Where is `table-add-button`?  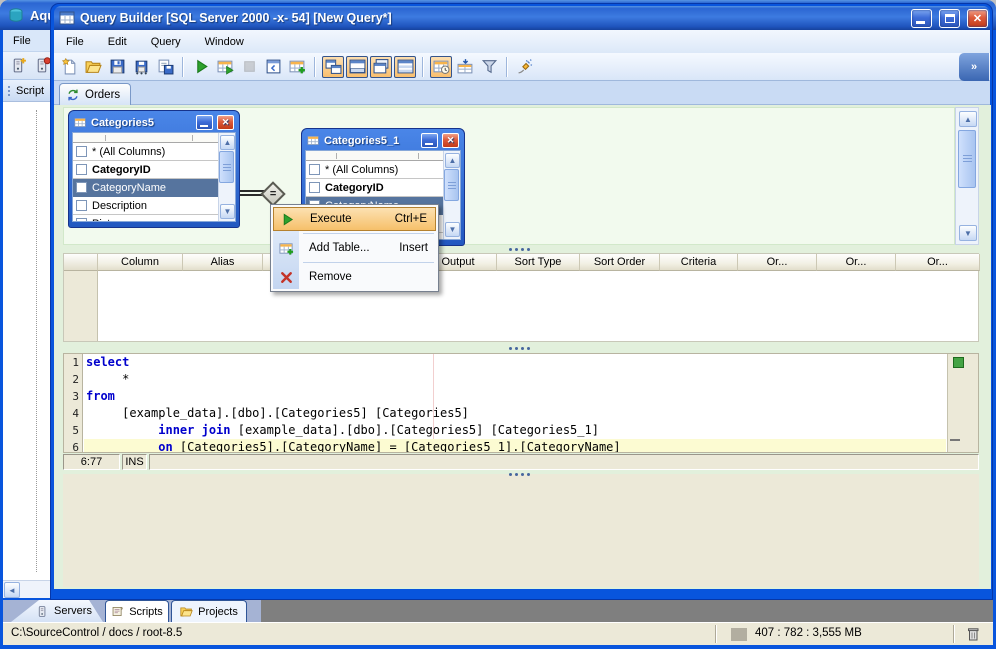 table-add-button is located at coordinates (297, 67).